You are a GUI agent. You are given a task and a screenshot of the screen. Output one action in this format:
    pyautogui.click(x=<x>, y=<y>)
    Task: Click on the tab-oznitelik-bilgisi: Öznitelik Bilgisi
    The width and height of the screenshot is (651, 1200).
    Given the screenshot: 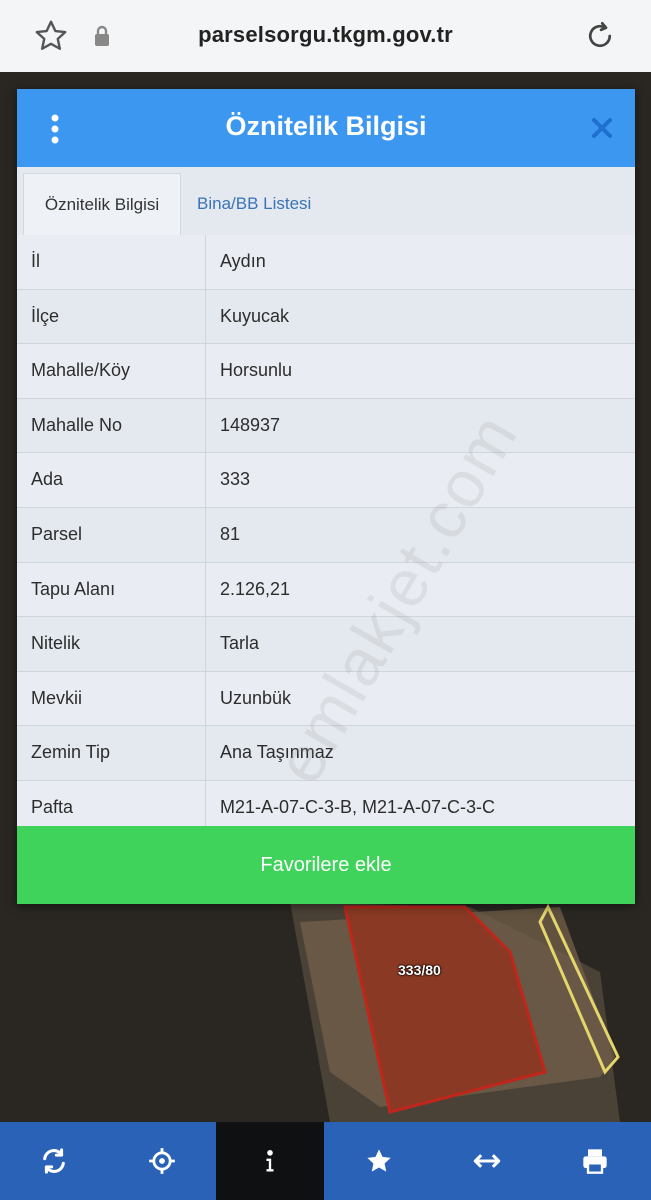 What is the action you would take?
    pyautogui.click(x=102, y=204)
    